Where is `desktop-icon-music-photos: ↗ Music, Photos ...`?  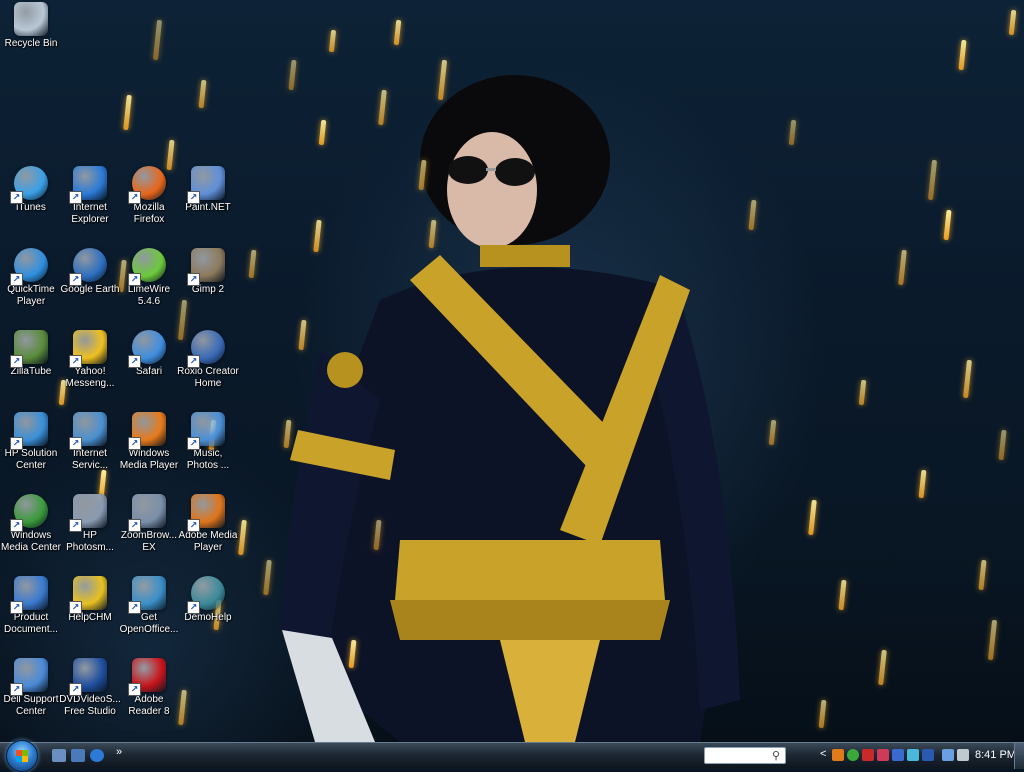 desktop-icon-music-photos: ↗ Music, Photos ... is located at coordinates (208, 442).